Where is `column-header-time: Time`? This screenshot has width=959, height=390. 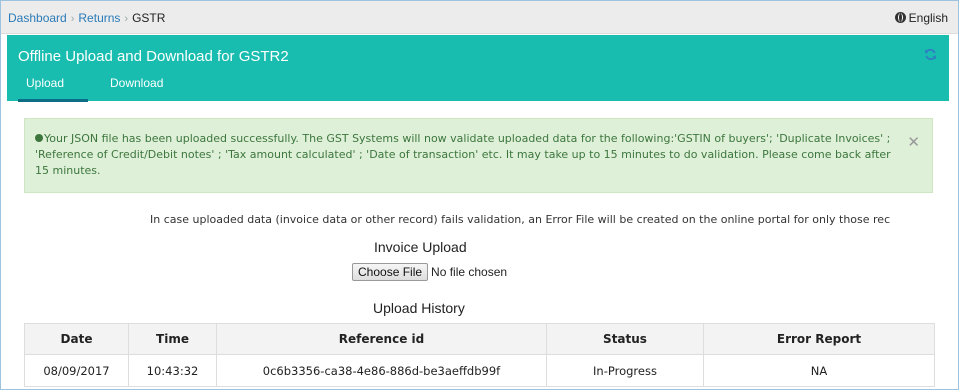 column-header-time: Time is located at coordinates (172, 339).